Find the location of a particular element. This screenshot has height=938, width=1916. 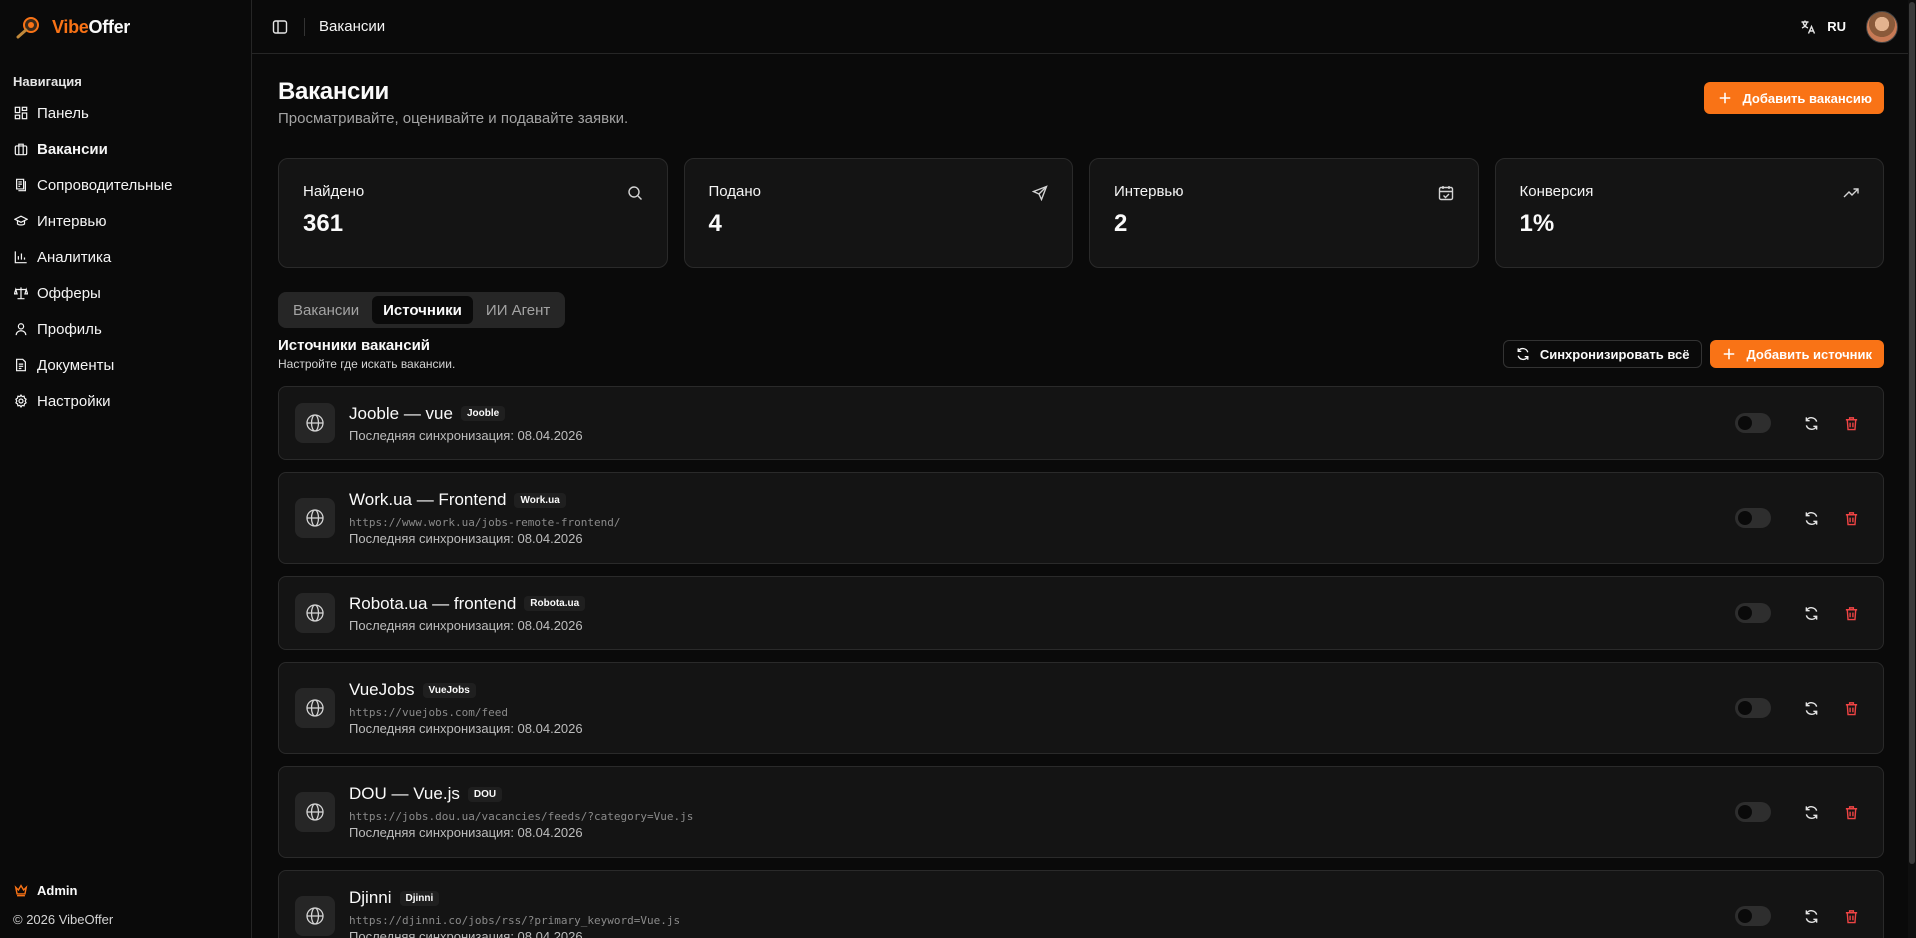

source-badge: DOU is located at coordinates (485, 794).